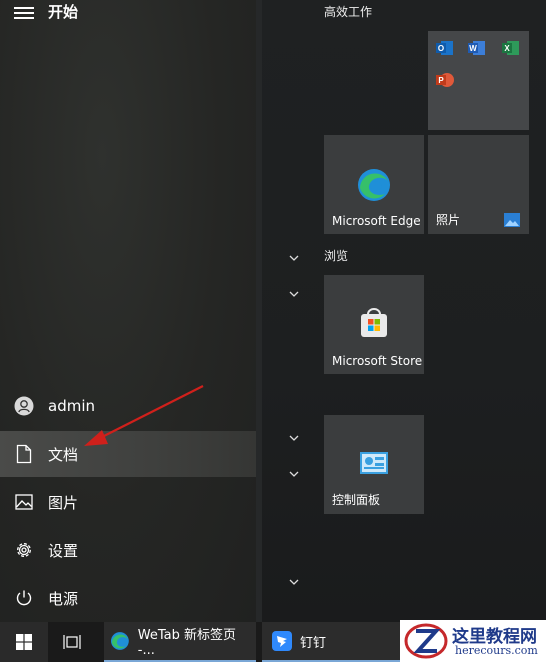  Describe the element at coordinates (63, 550) in the screenshot. I see `nav-item-label: 设置` at that location.